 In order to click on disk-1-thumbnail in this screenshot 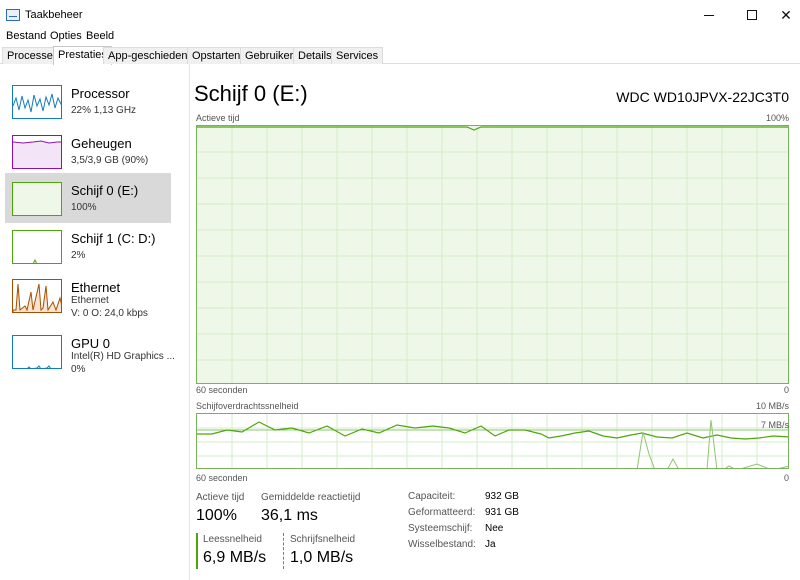, I will do `click(37, 247)`.